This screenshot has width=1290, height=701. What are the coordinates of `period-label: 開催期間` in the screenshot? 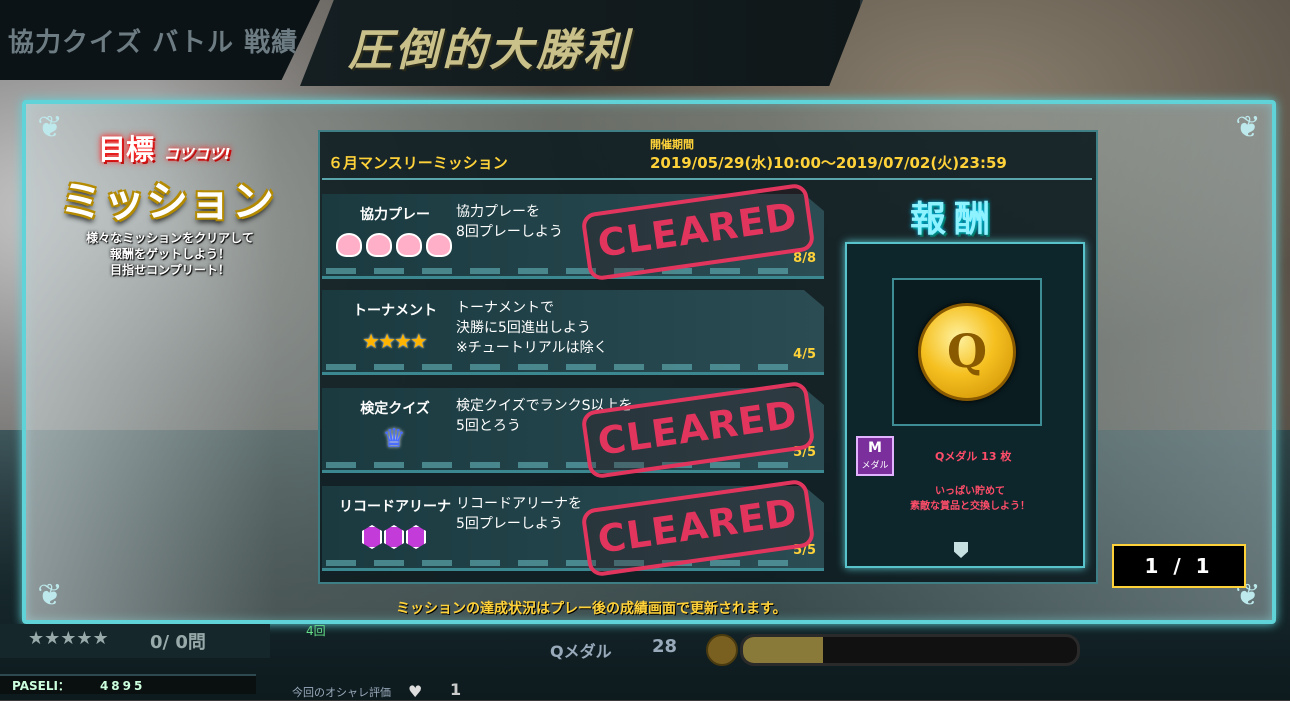 It's located at (672, 144).